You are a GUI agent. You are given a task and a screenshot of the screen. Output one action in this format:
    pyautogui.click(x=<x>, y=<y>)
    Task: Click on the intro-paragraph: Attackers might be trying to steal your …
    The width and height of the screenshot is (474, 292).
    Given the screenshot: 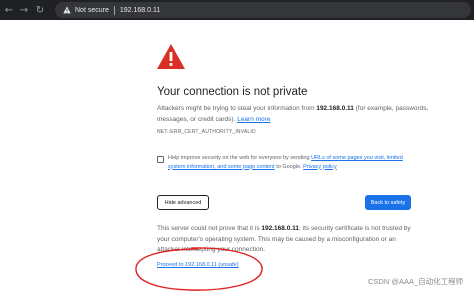 What is the action you would take?
    pyautogui.click(x=302, y=114)
    